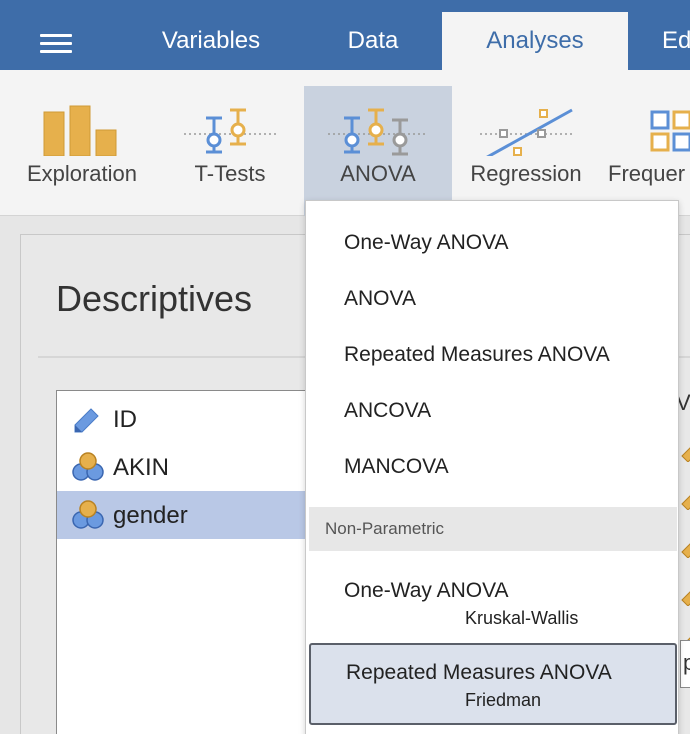  I want to click on non-parametric-section-header: Non-Parametric, so click(493, 529).